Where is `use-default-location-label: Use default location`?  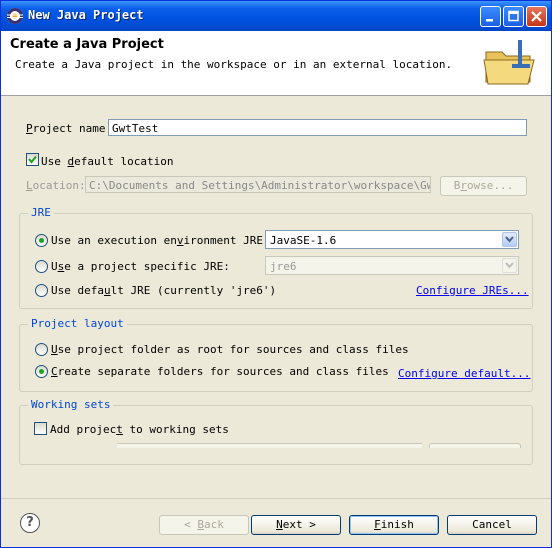
use-default-location-label: Use default location is located at coordinates (107, 161).